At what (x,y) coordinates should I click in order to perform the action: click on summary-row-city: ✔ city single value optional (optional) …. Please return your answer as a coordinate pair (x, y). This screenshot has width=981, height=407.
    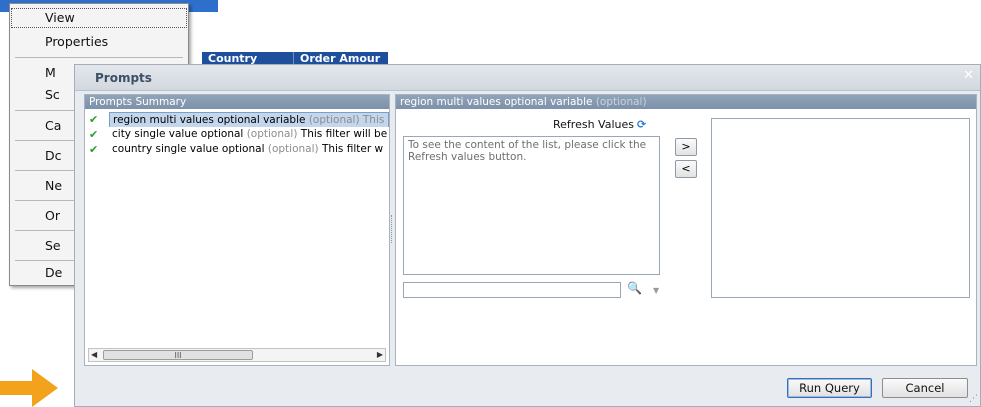
    Looking at the image, I should click on (237, 134).